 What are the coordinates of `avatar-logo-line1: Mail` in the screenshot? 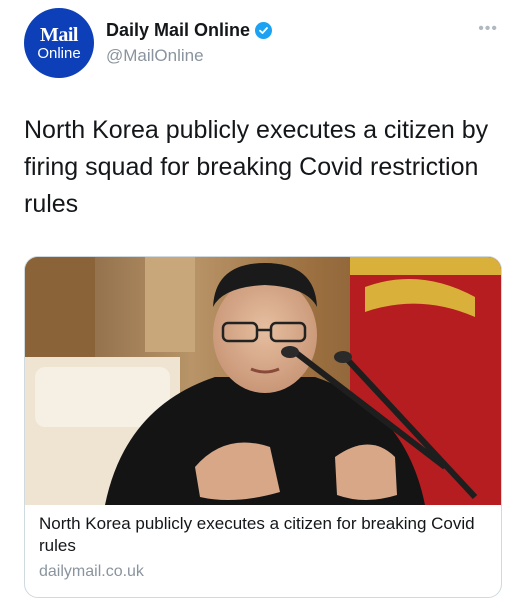 It's located at (59, 35).